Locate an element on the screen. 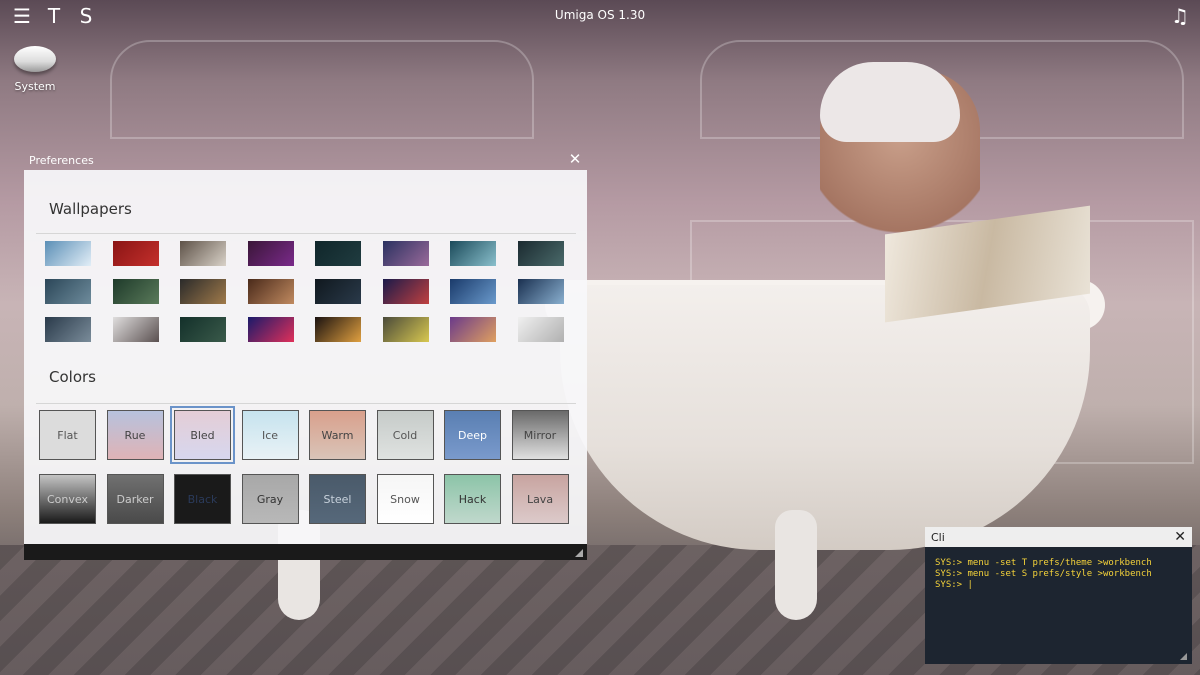  color-swatch-label: Darker is located at coordinates (135, 499).